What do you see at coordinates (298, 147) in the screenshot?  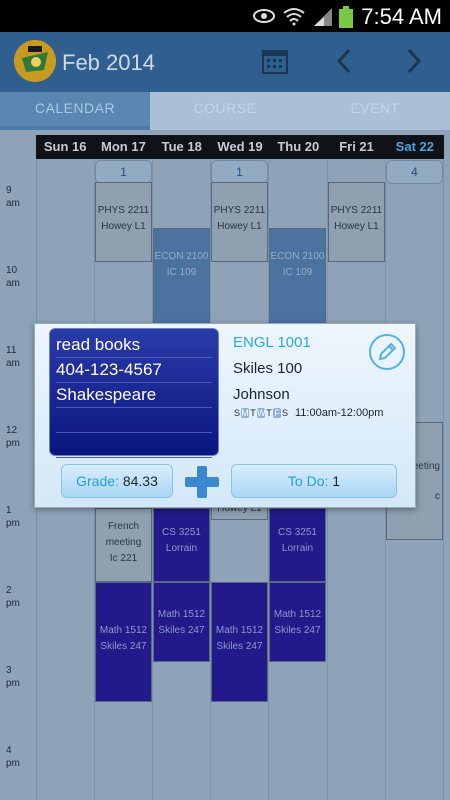 I see `day-header: Thu 20` at bounding box center [298, 147].